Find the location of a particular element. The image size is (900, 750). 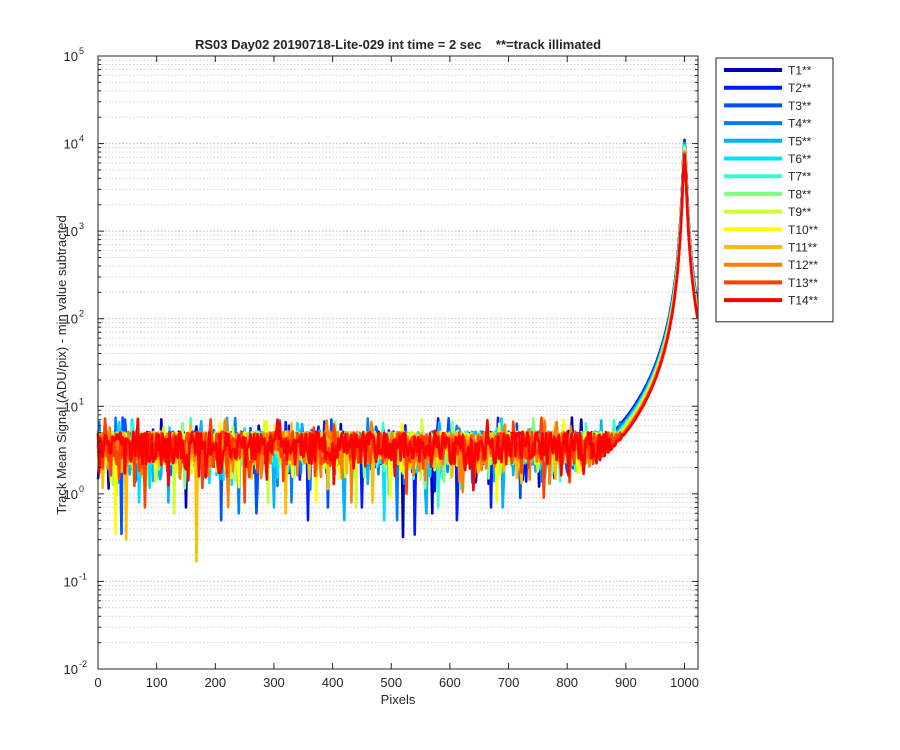

x-tick-label: 1000 is located at coordinates (684, 682).